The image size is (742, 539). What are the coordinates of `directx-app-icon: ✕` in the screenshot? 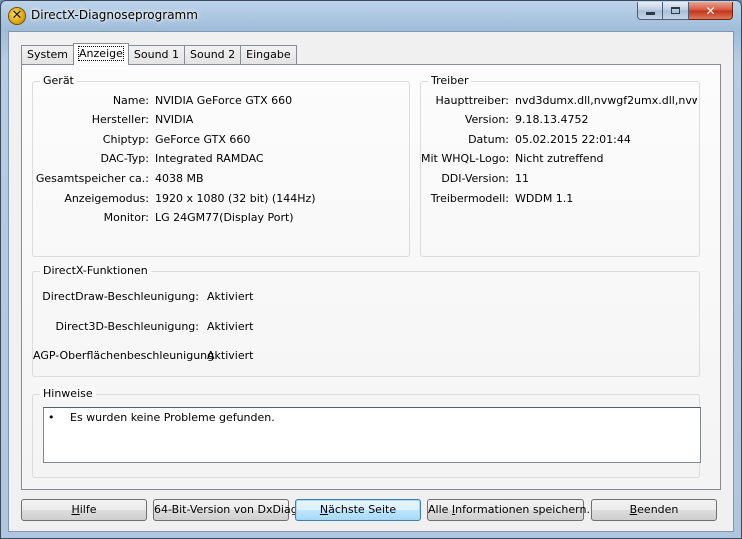 It's located at (17, 16).